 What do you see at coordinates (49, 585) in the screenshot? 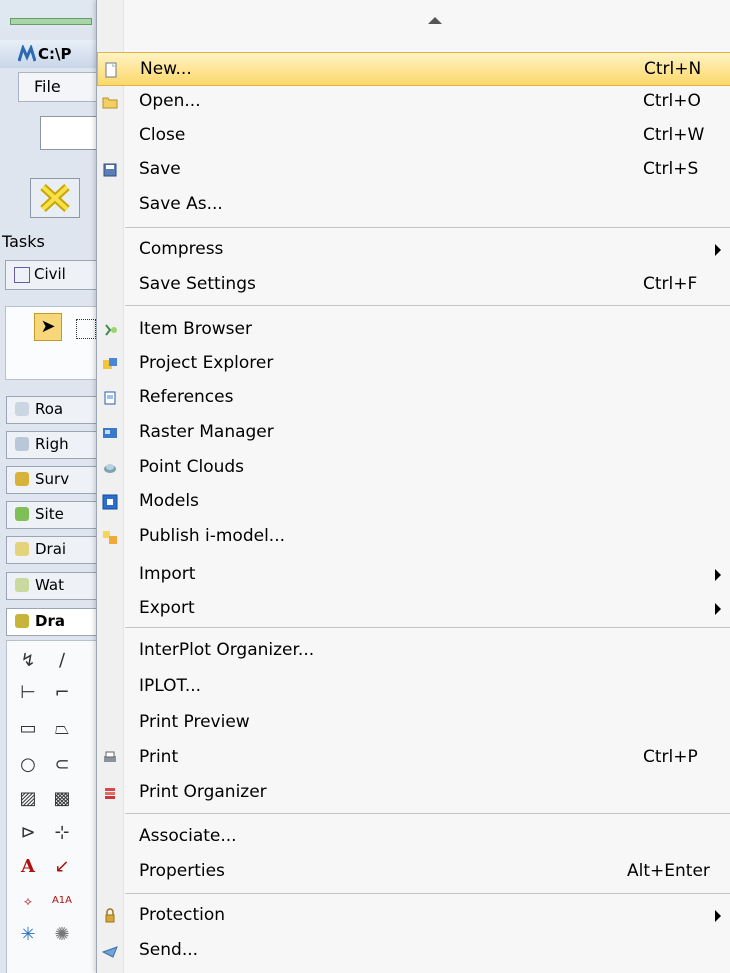
I see `side-item-label: Wat` at bounding box center [49, 585].